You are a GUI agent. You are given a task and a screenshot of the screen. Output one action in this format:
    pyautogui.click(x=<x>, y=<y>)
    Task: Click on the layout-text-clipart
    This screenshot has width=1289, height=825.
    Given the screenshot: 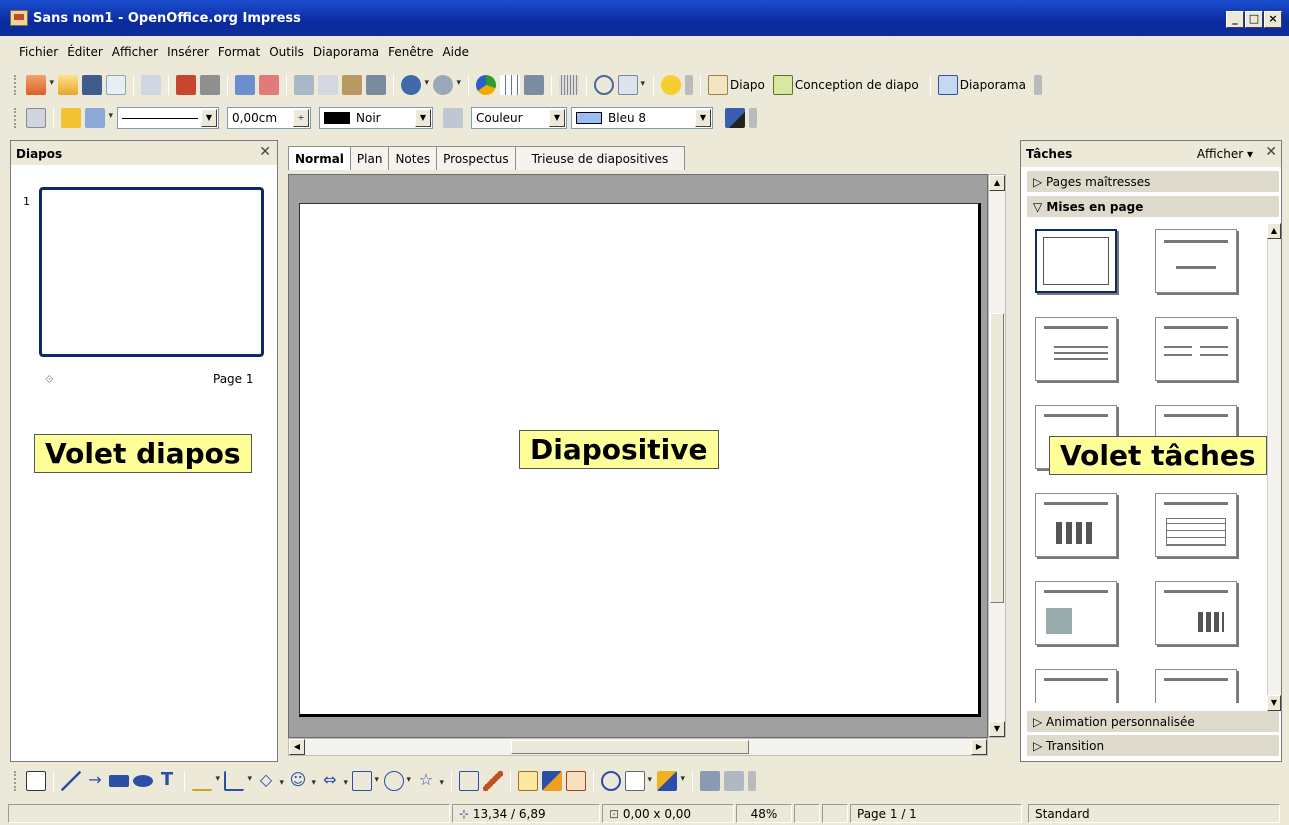 What is the action you would take?
    pyautogui.click(x=1076, y=686)
    